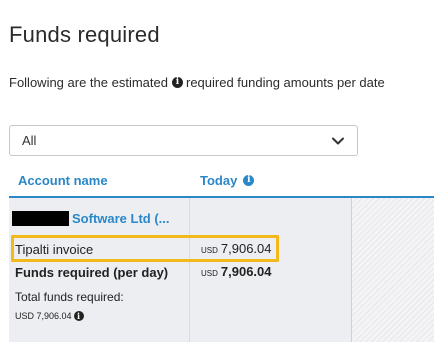 The height and width of the screenshot is (342, 434). I want to click on chevron-down-icon, so click(338, 140).